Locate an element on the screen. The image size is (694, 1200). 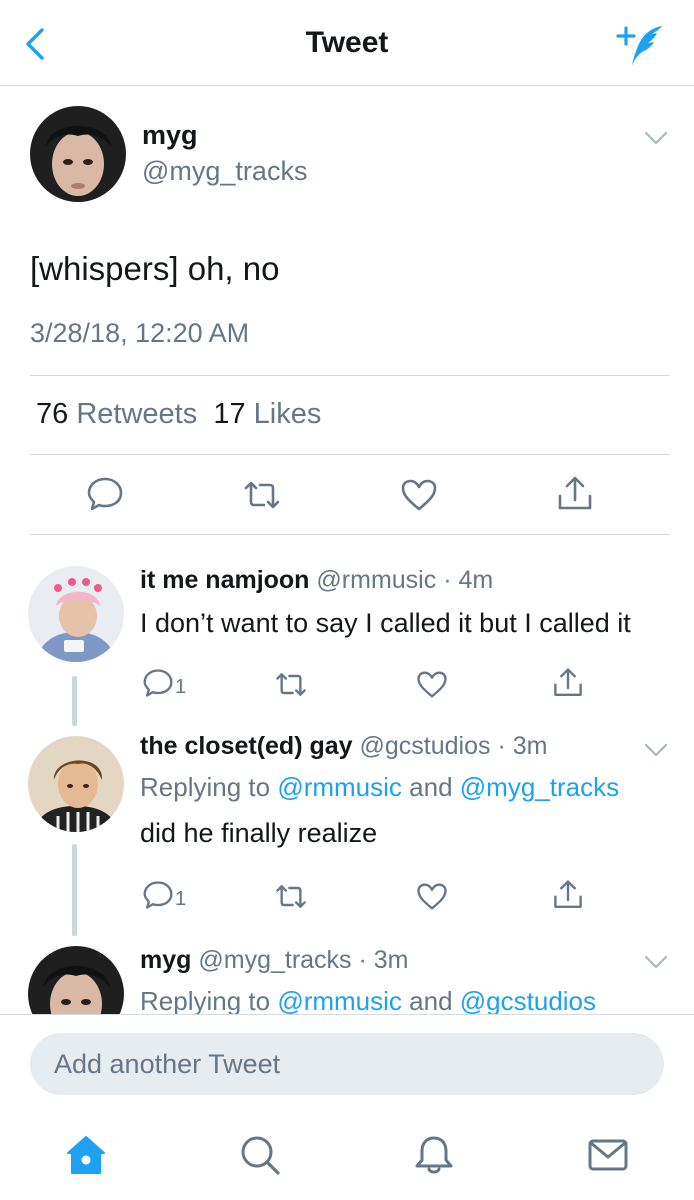
tweet-timestamp: 3/28/18, 12:20 AM is located at coordinates (140, 333).